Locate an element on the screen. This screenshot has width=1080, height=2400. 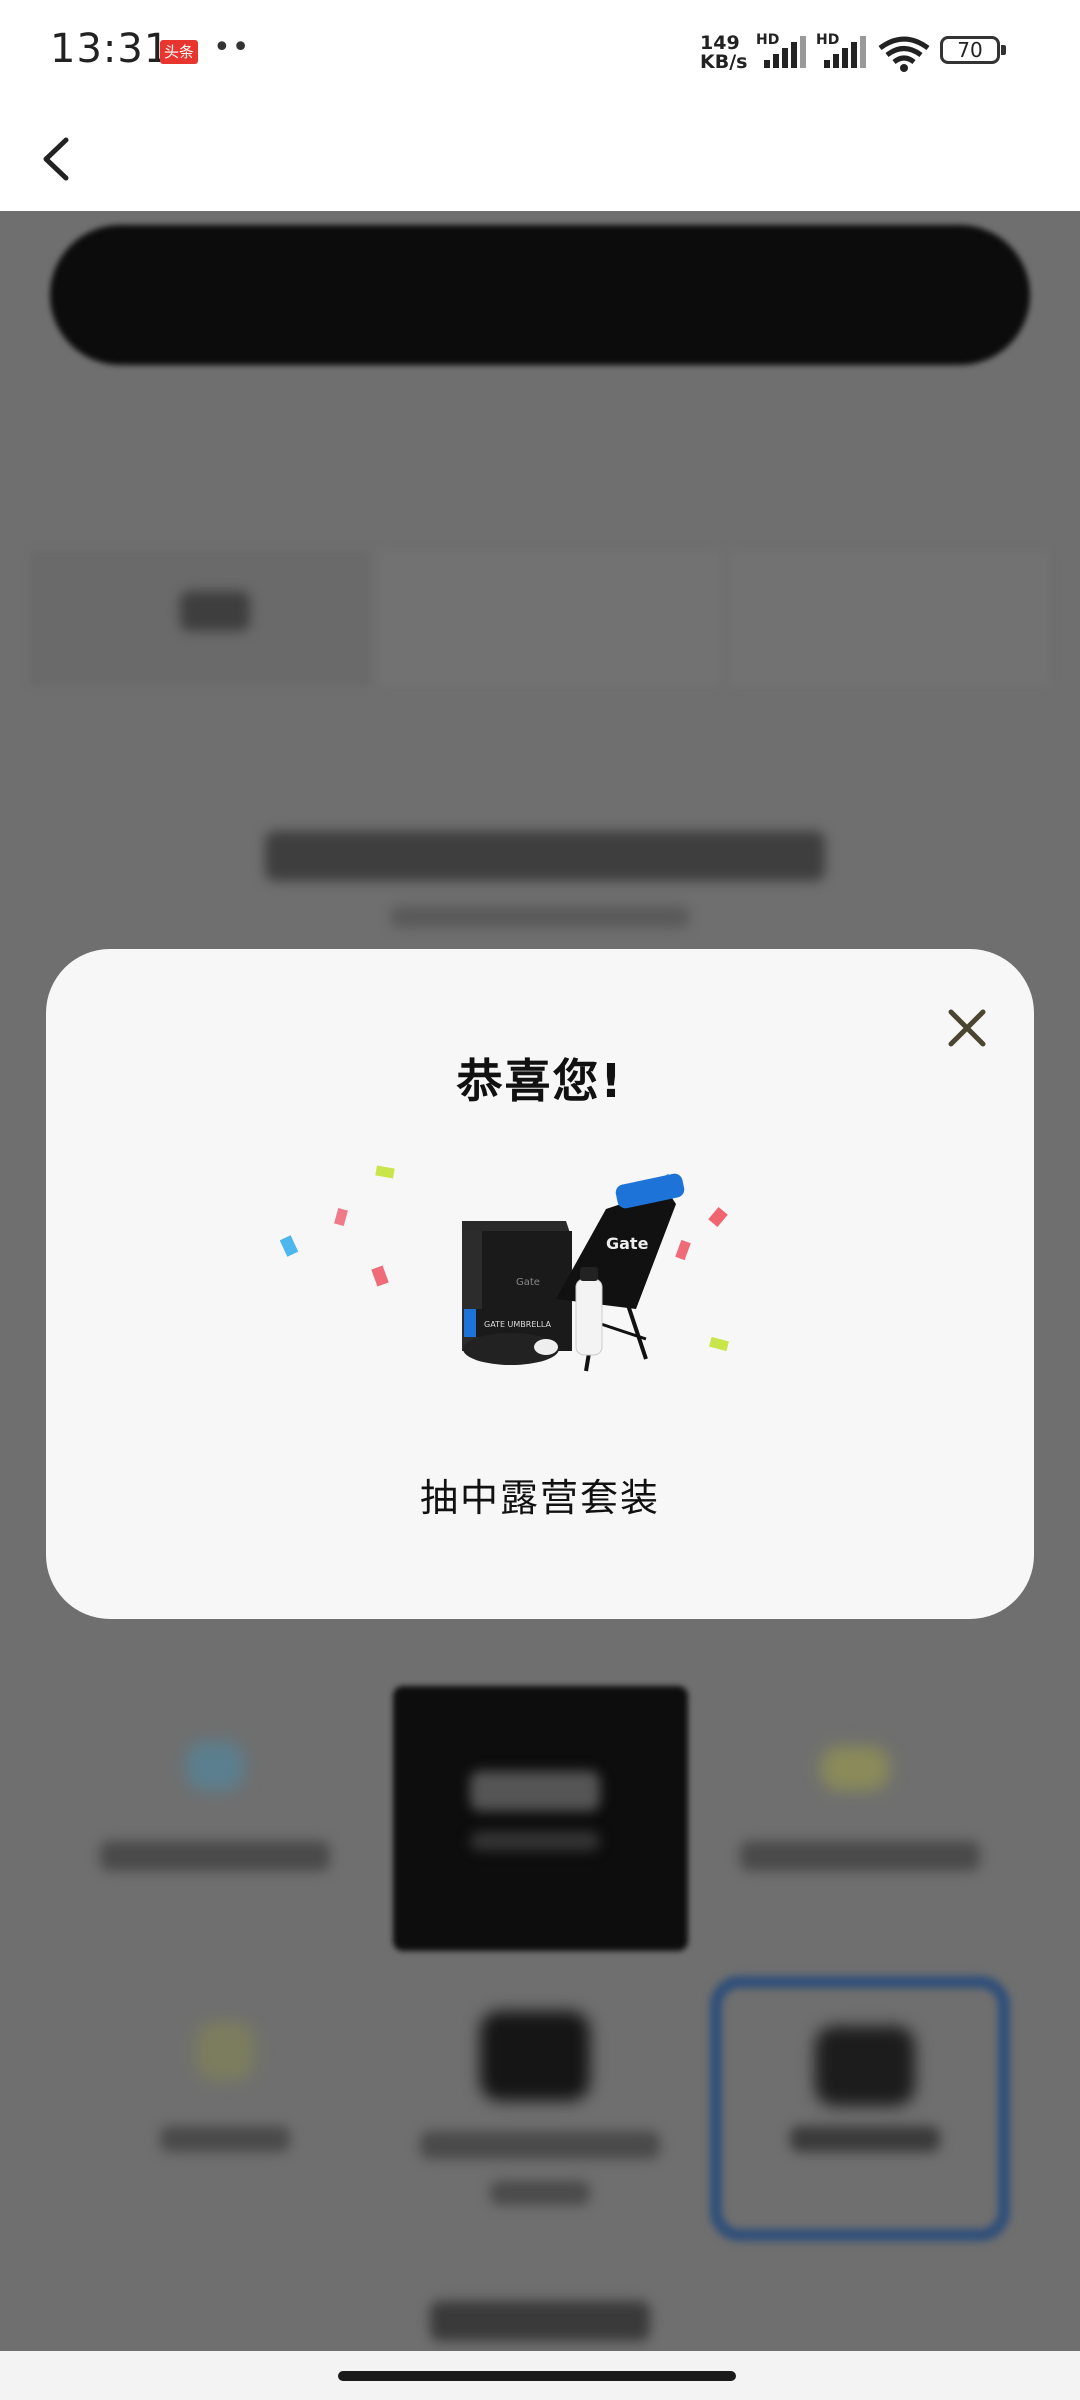
status-time: 13:31 is located at coordinates (110, 49).